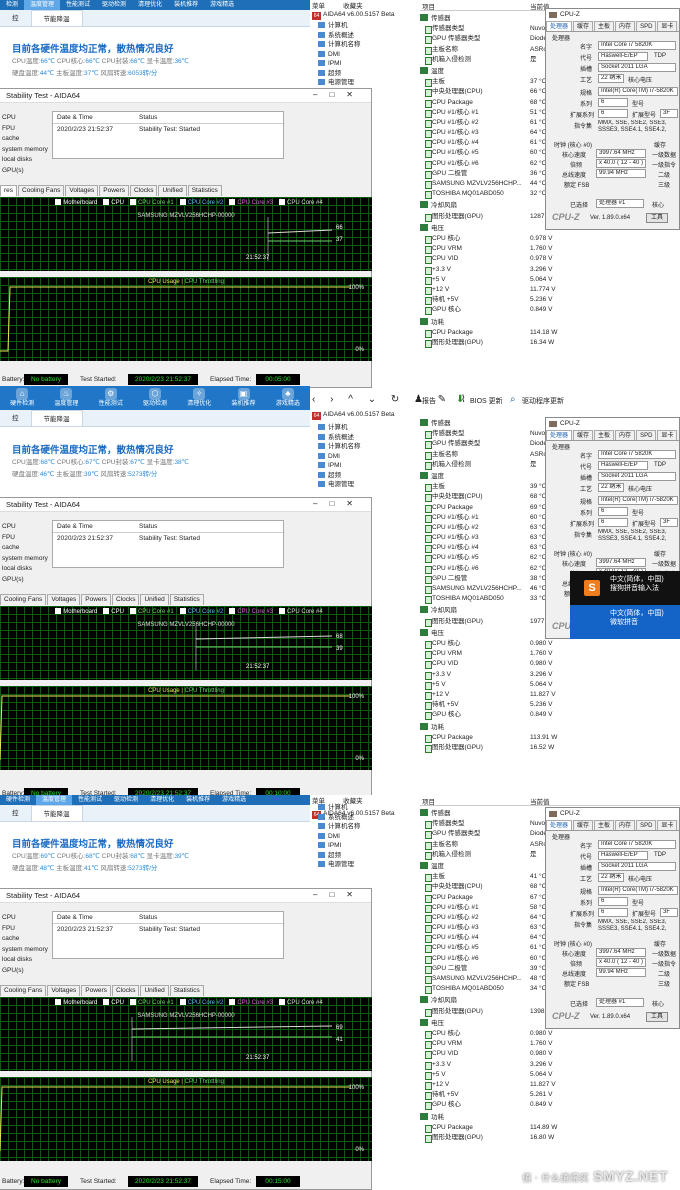 The height and width of the screenshot is (1190, 680). I want to click on topbar-item: 硬件检测, so click(18, 800).